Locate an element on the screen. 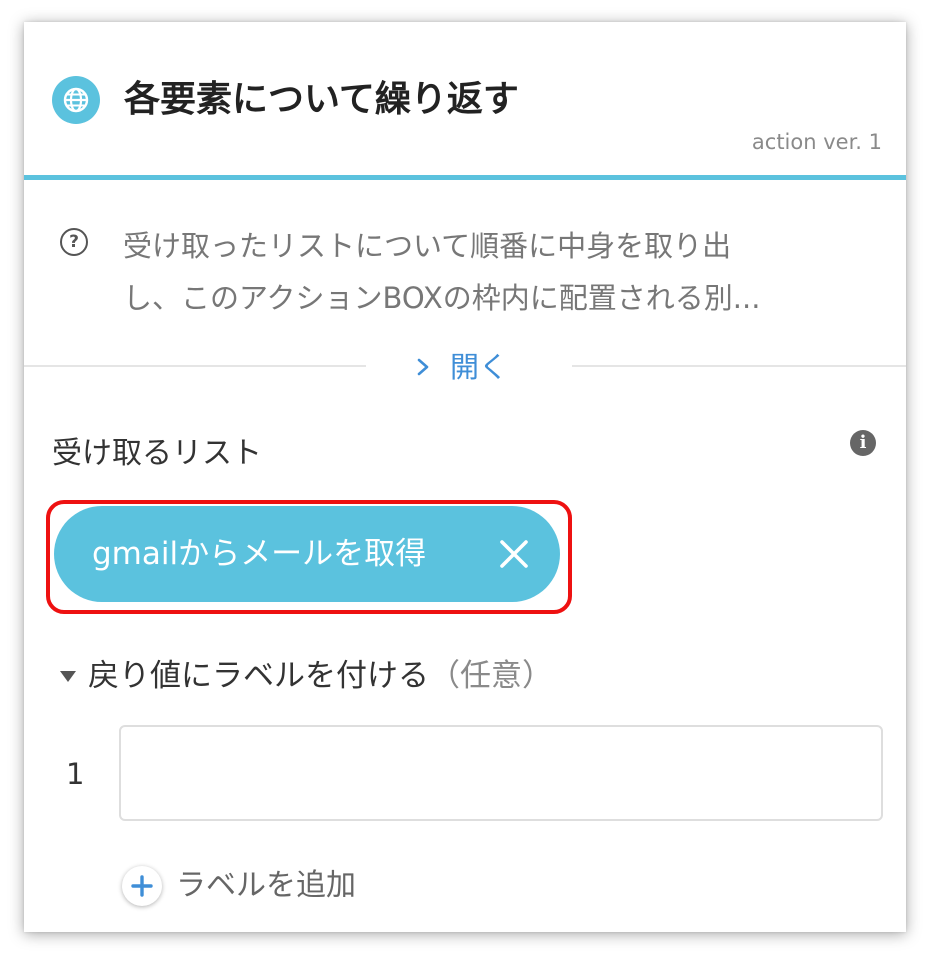  expand-label: 開く is located at coordinates (479, 367).